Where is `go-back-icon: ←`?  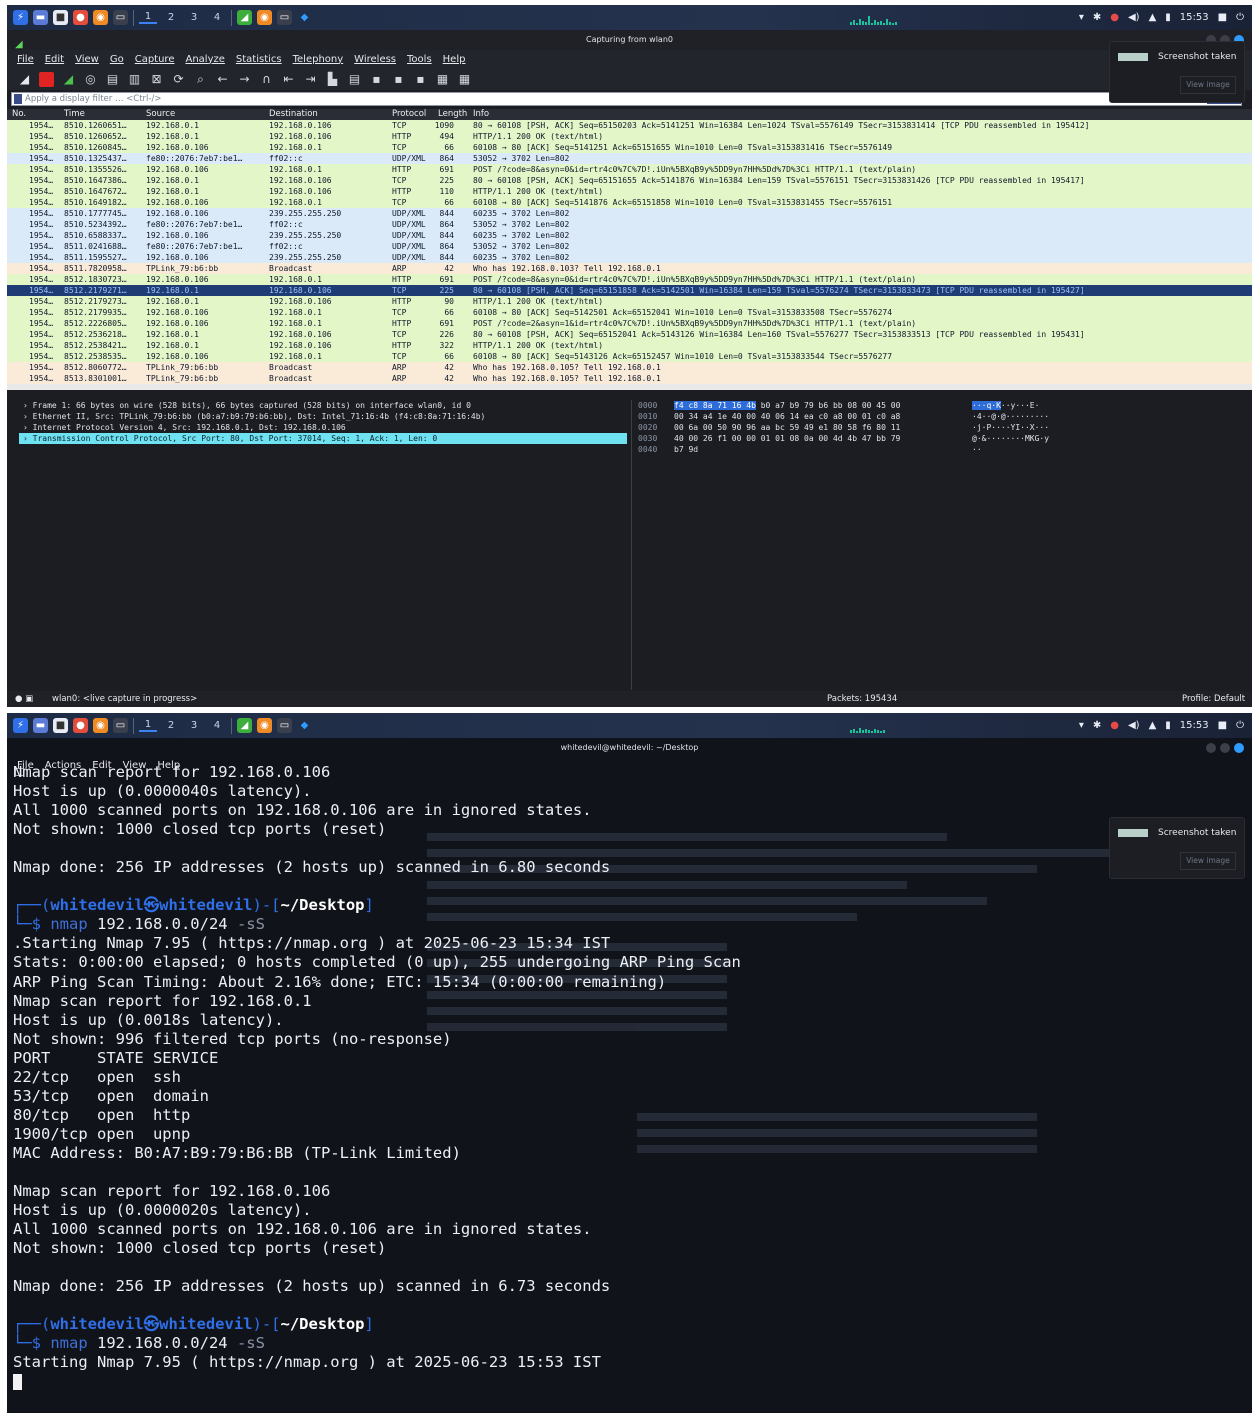 go-back-icon: ← is located at coordinates (222, 79).